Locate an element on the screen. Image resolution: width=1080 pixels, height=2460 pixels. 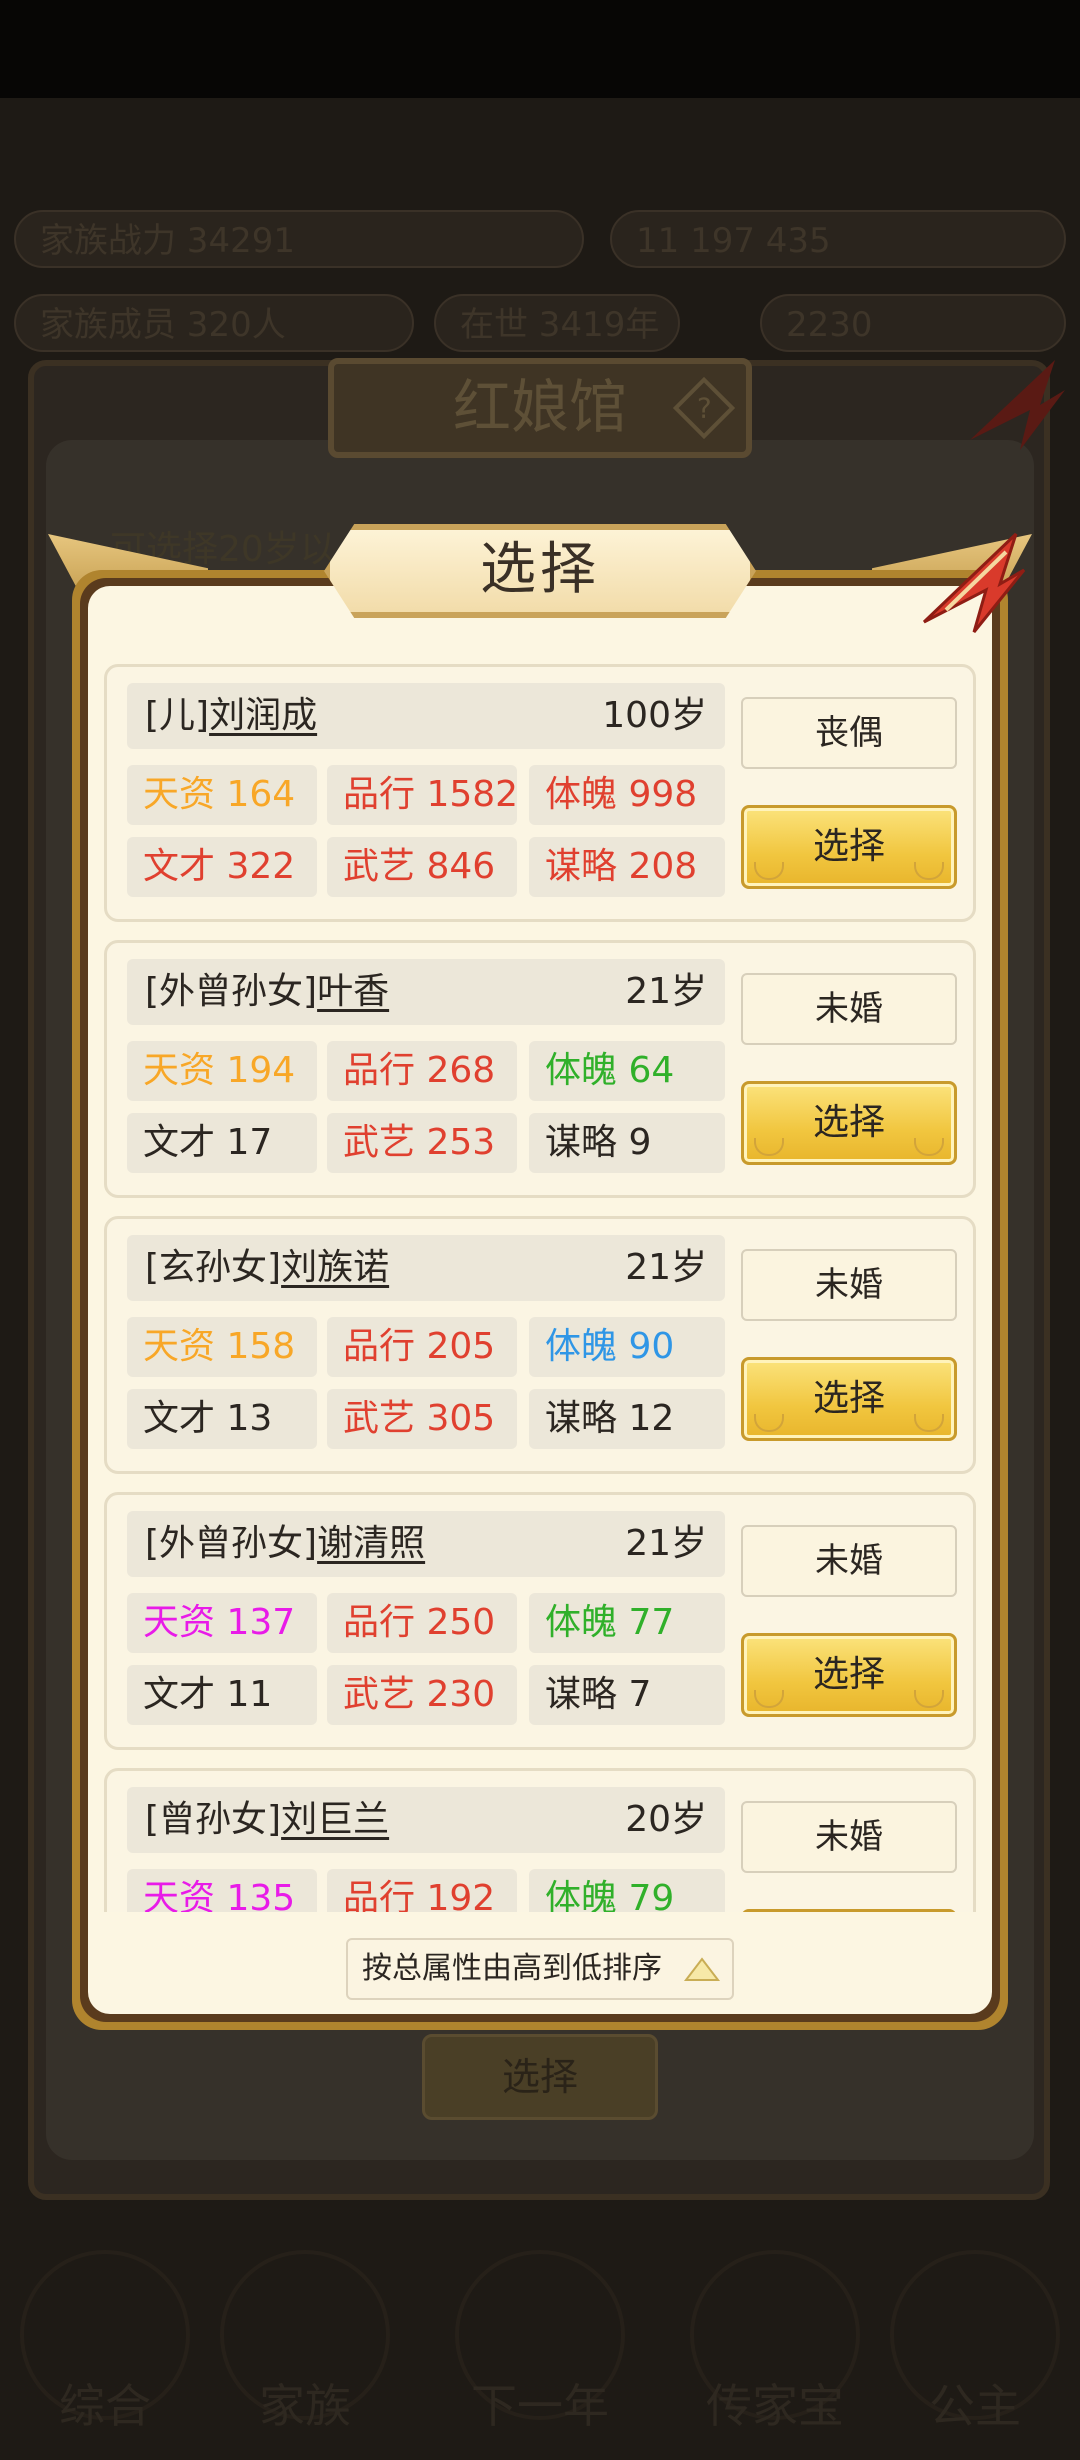
stat-physique: 体魄 64 is located at coordinates (627, 1071).